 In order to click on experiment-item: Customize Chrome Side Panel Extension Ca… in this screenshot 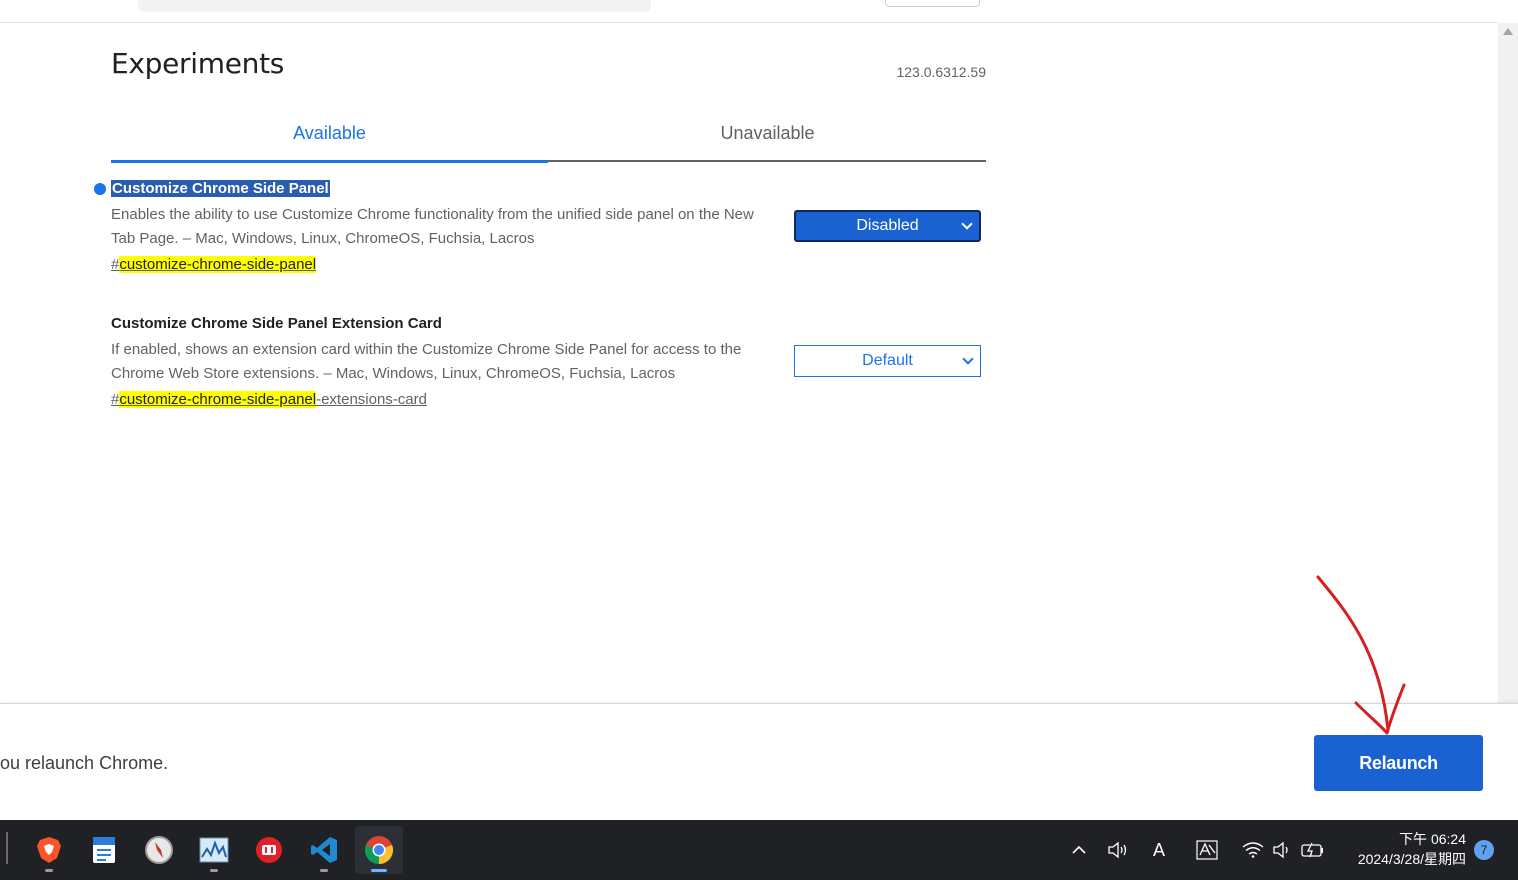, I will do `click(548, 362)`.